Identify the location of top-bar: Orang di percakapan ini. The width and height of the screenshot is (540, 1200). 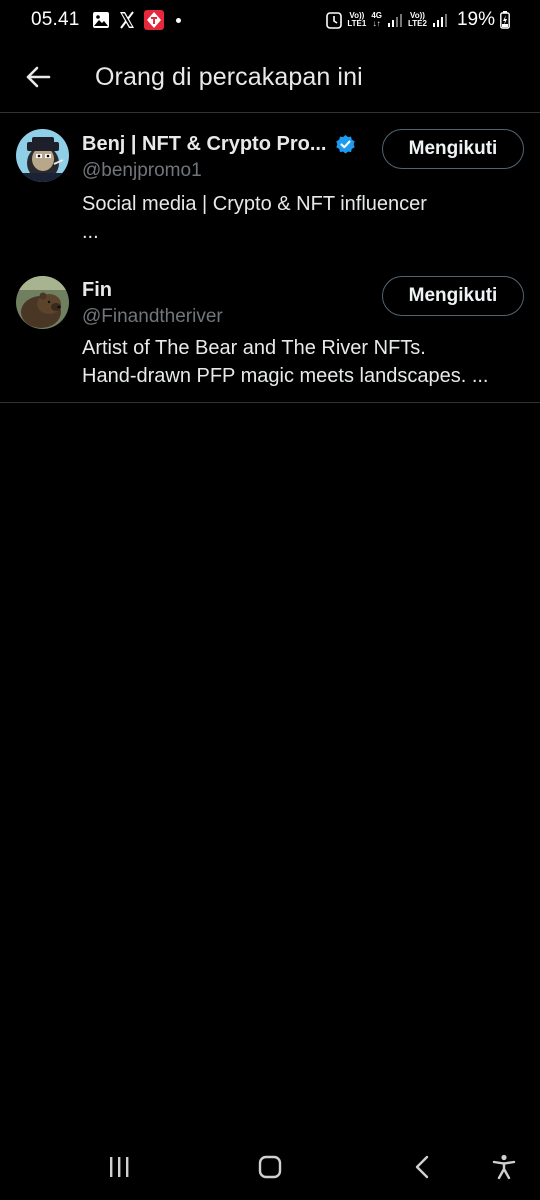
(270, 80).